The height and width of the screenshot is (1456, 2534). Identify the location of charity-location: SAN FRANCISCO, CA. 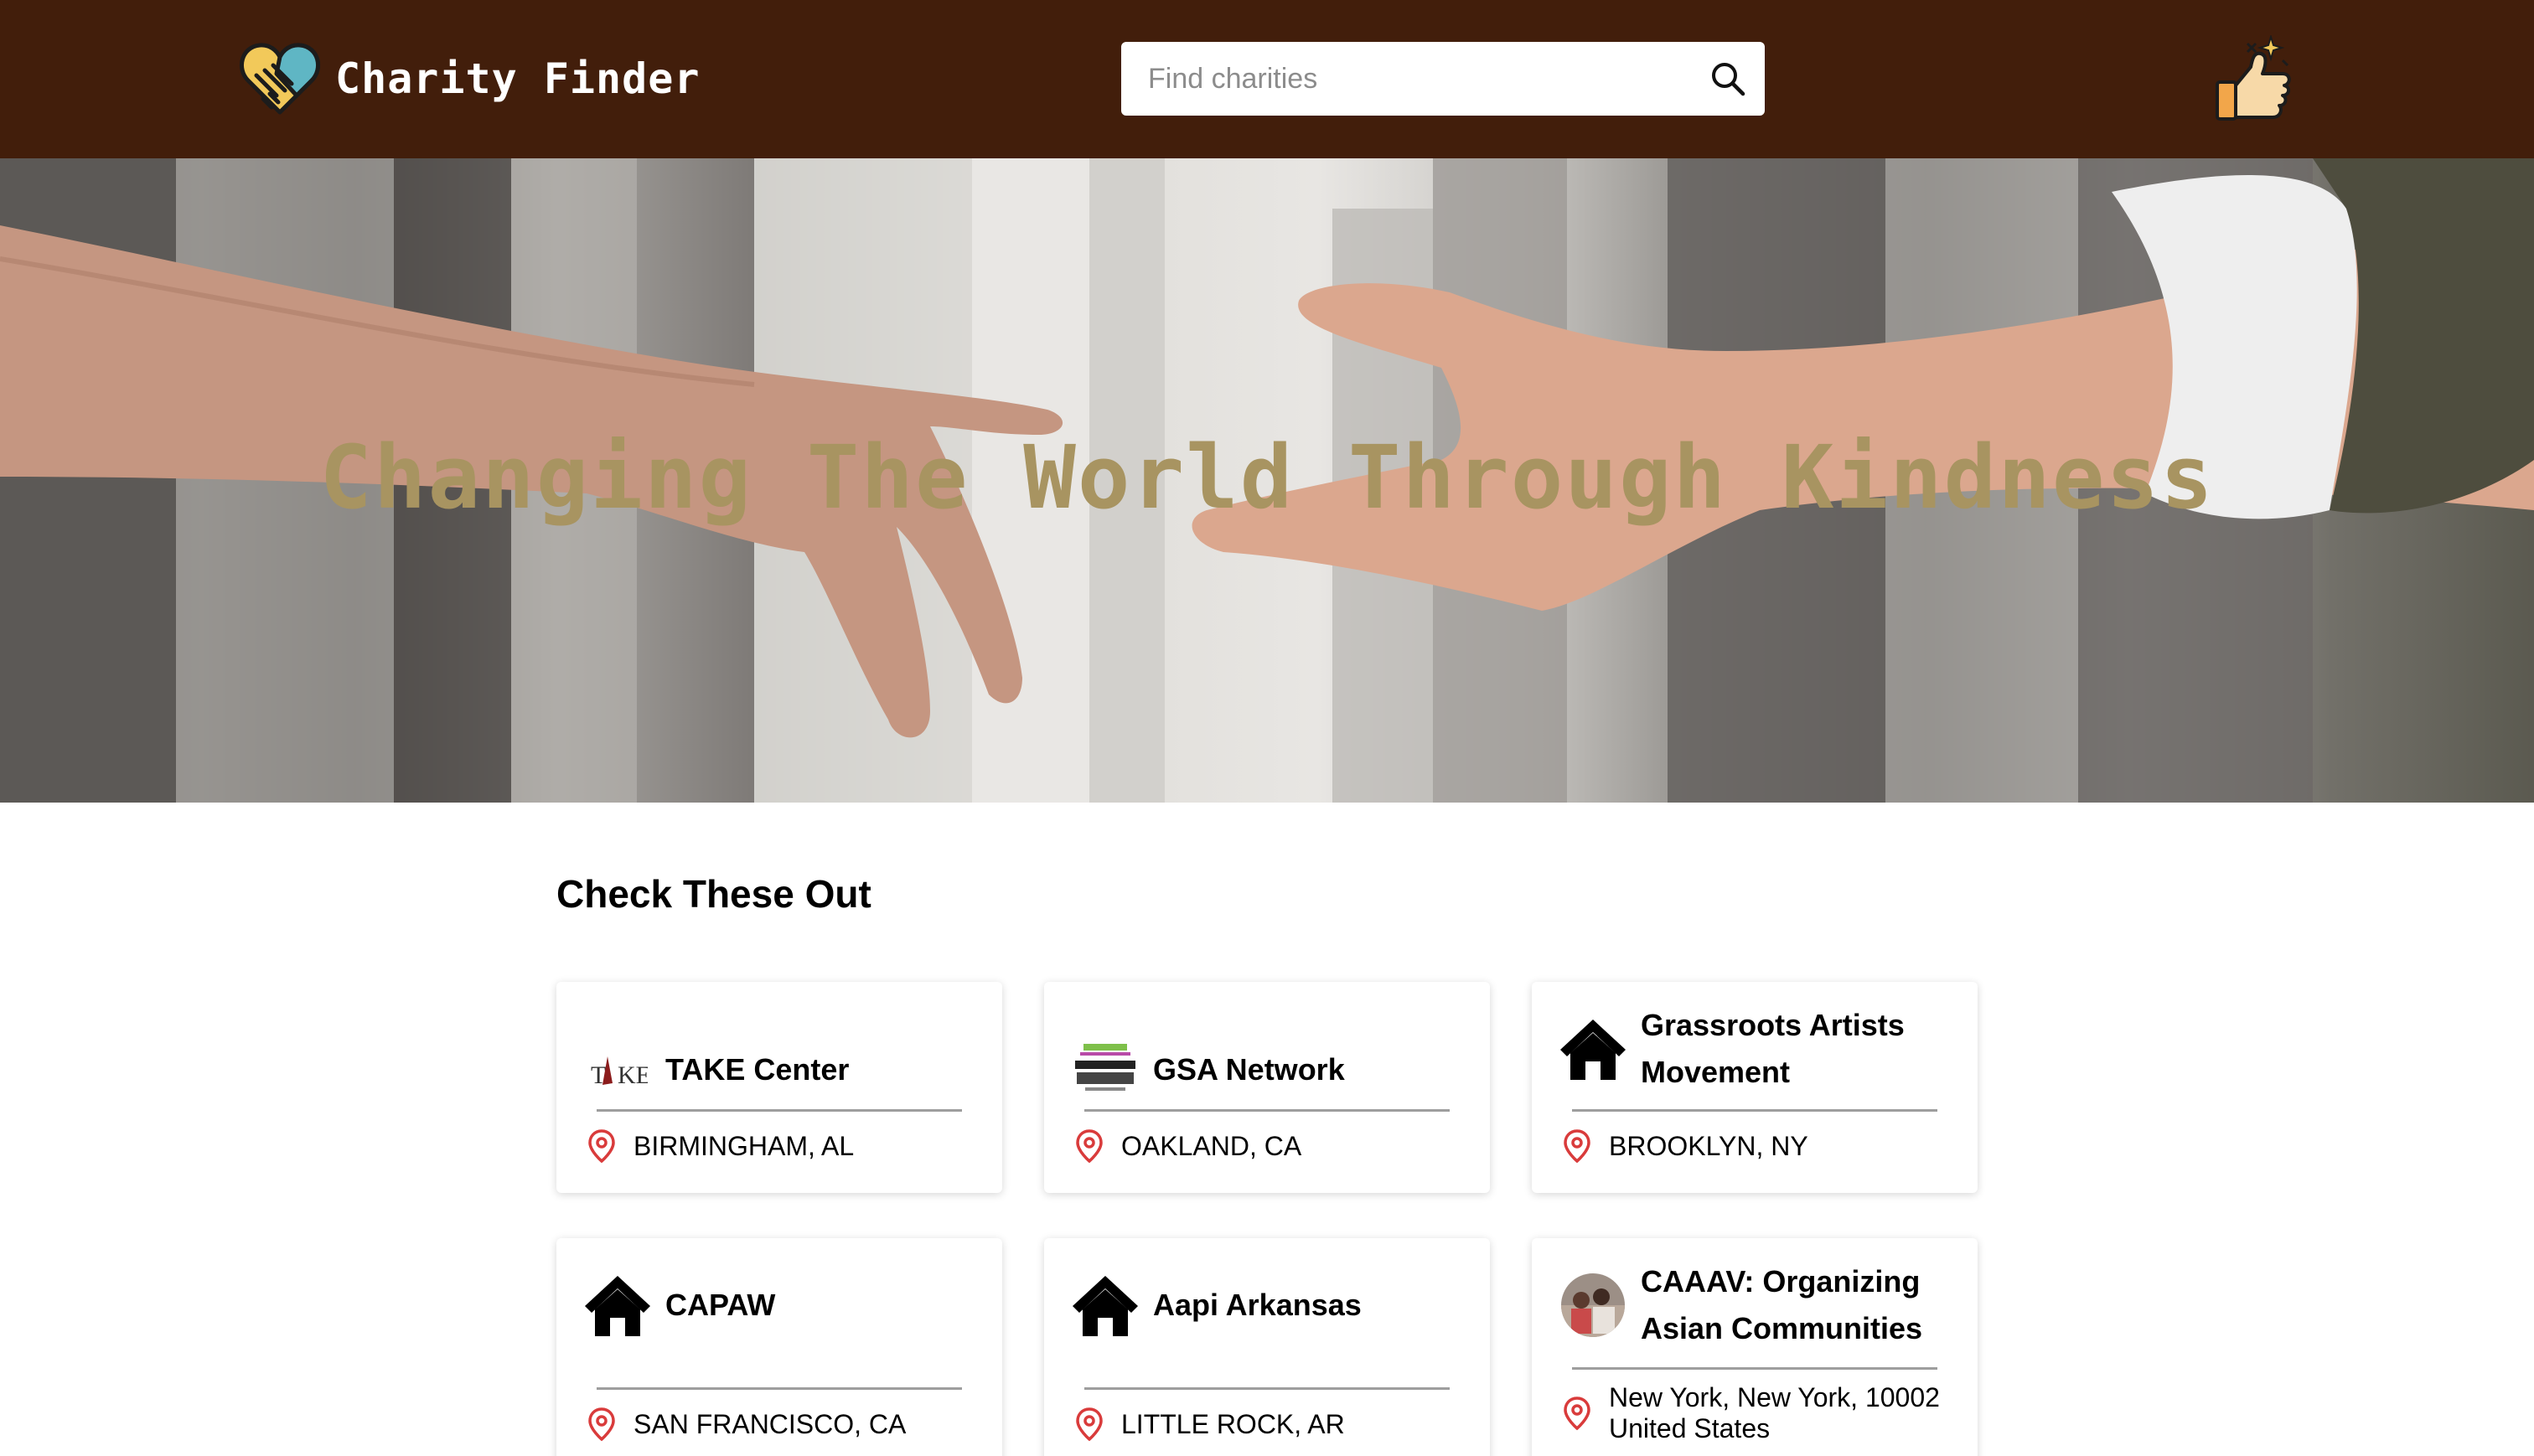
(770, 1423).